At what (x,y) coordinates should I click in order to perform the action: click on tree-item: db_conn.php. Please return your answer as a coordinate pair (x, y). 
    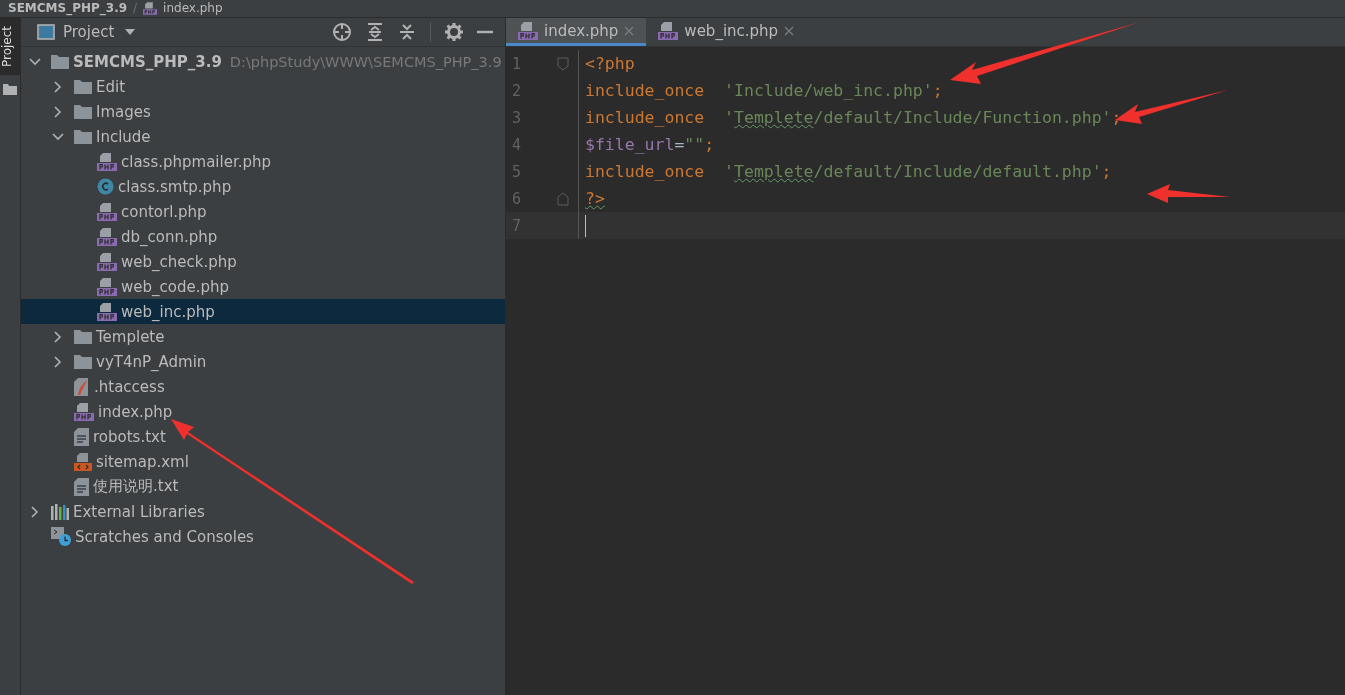
    Looking at the image, I should click on (263, 236).